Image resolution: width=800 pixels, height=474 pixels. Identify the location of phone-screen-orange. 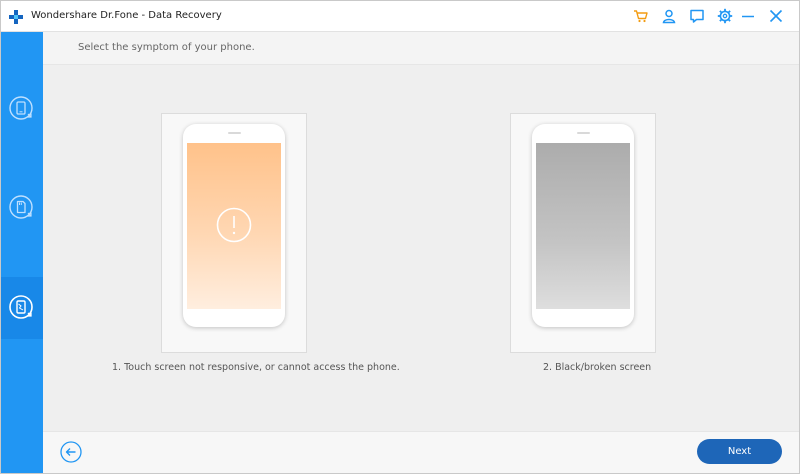
(234, 226).